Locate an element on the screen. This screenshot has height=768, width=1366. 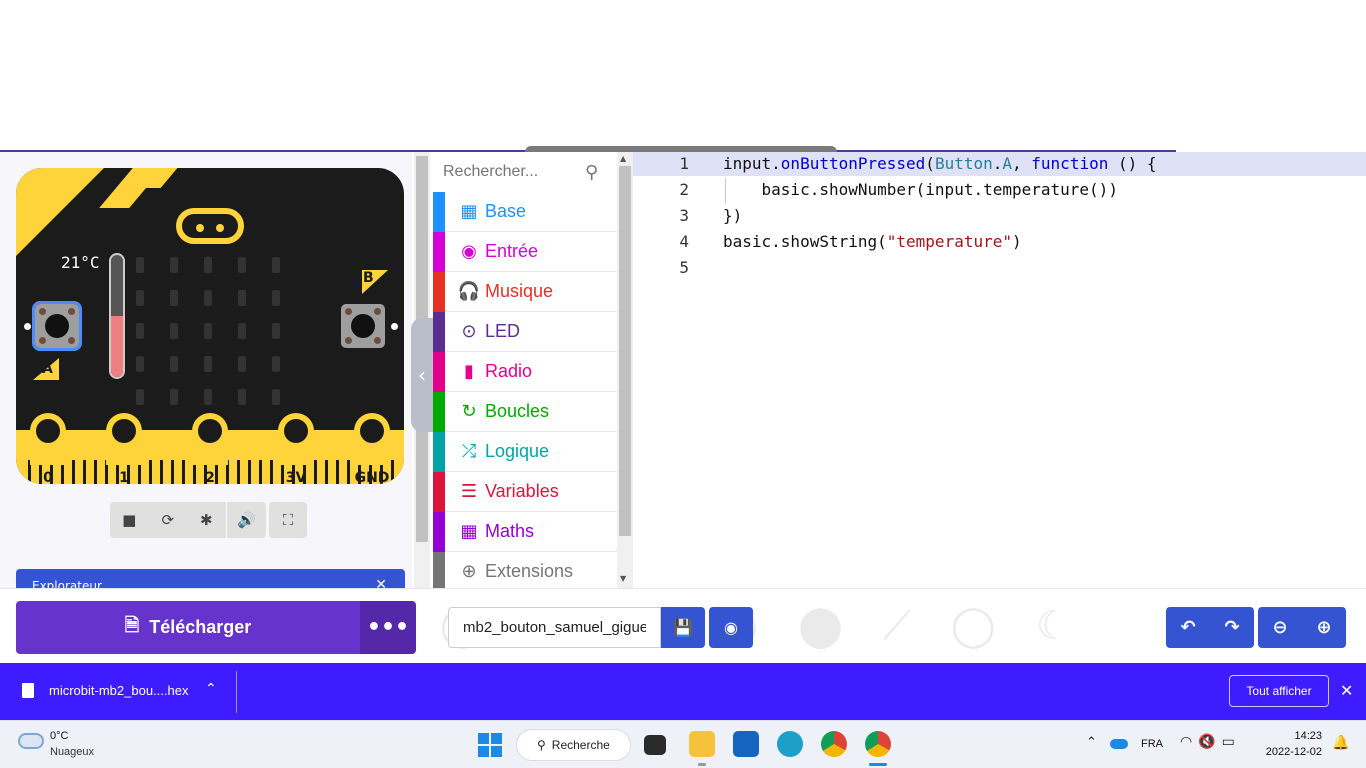
downloaded-file-name: microbit-mb2_bou....hex is located at coordinates (118, 690).